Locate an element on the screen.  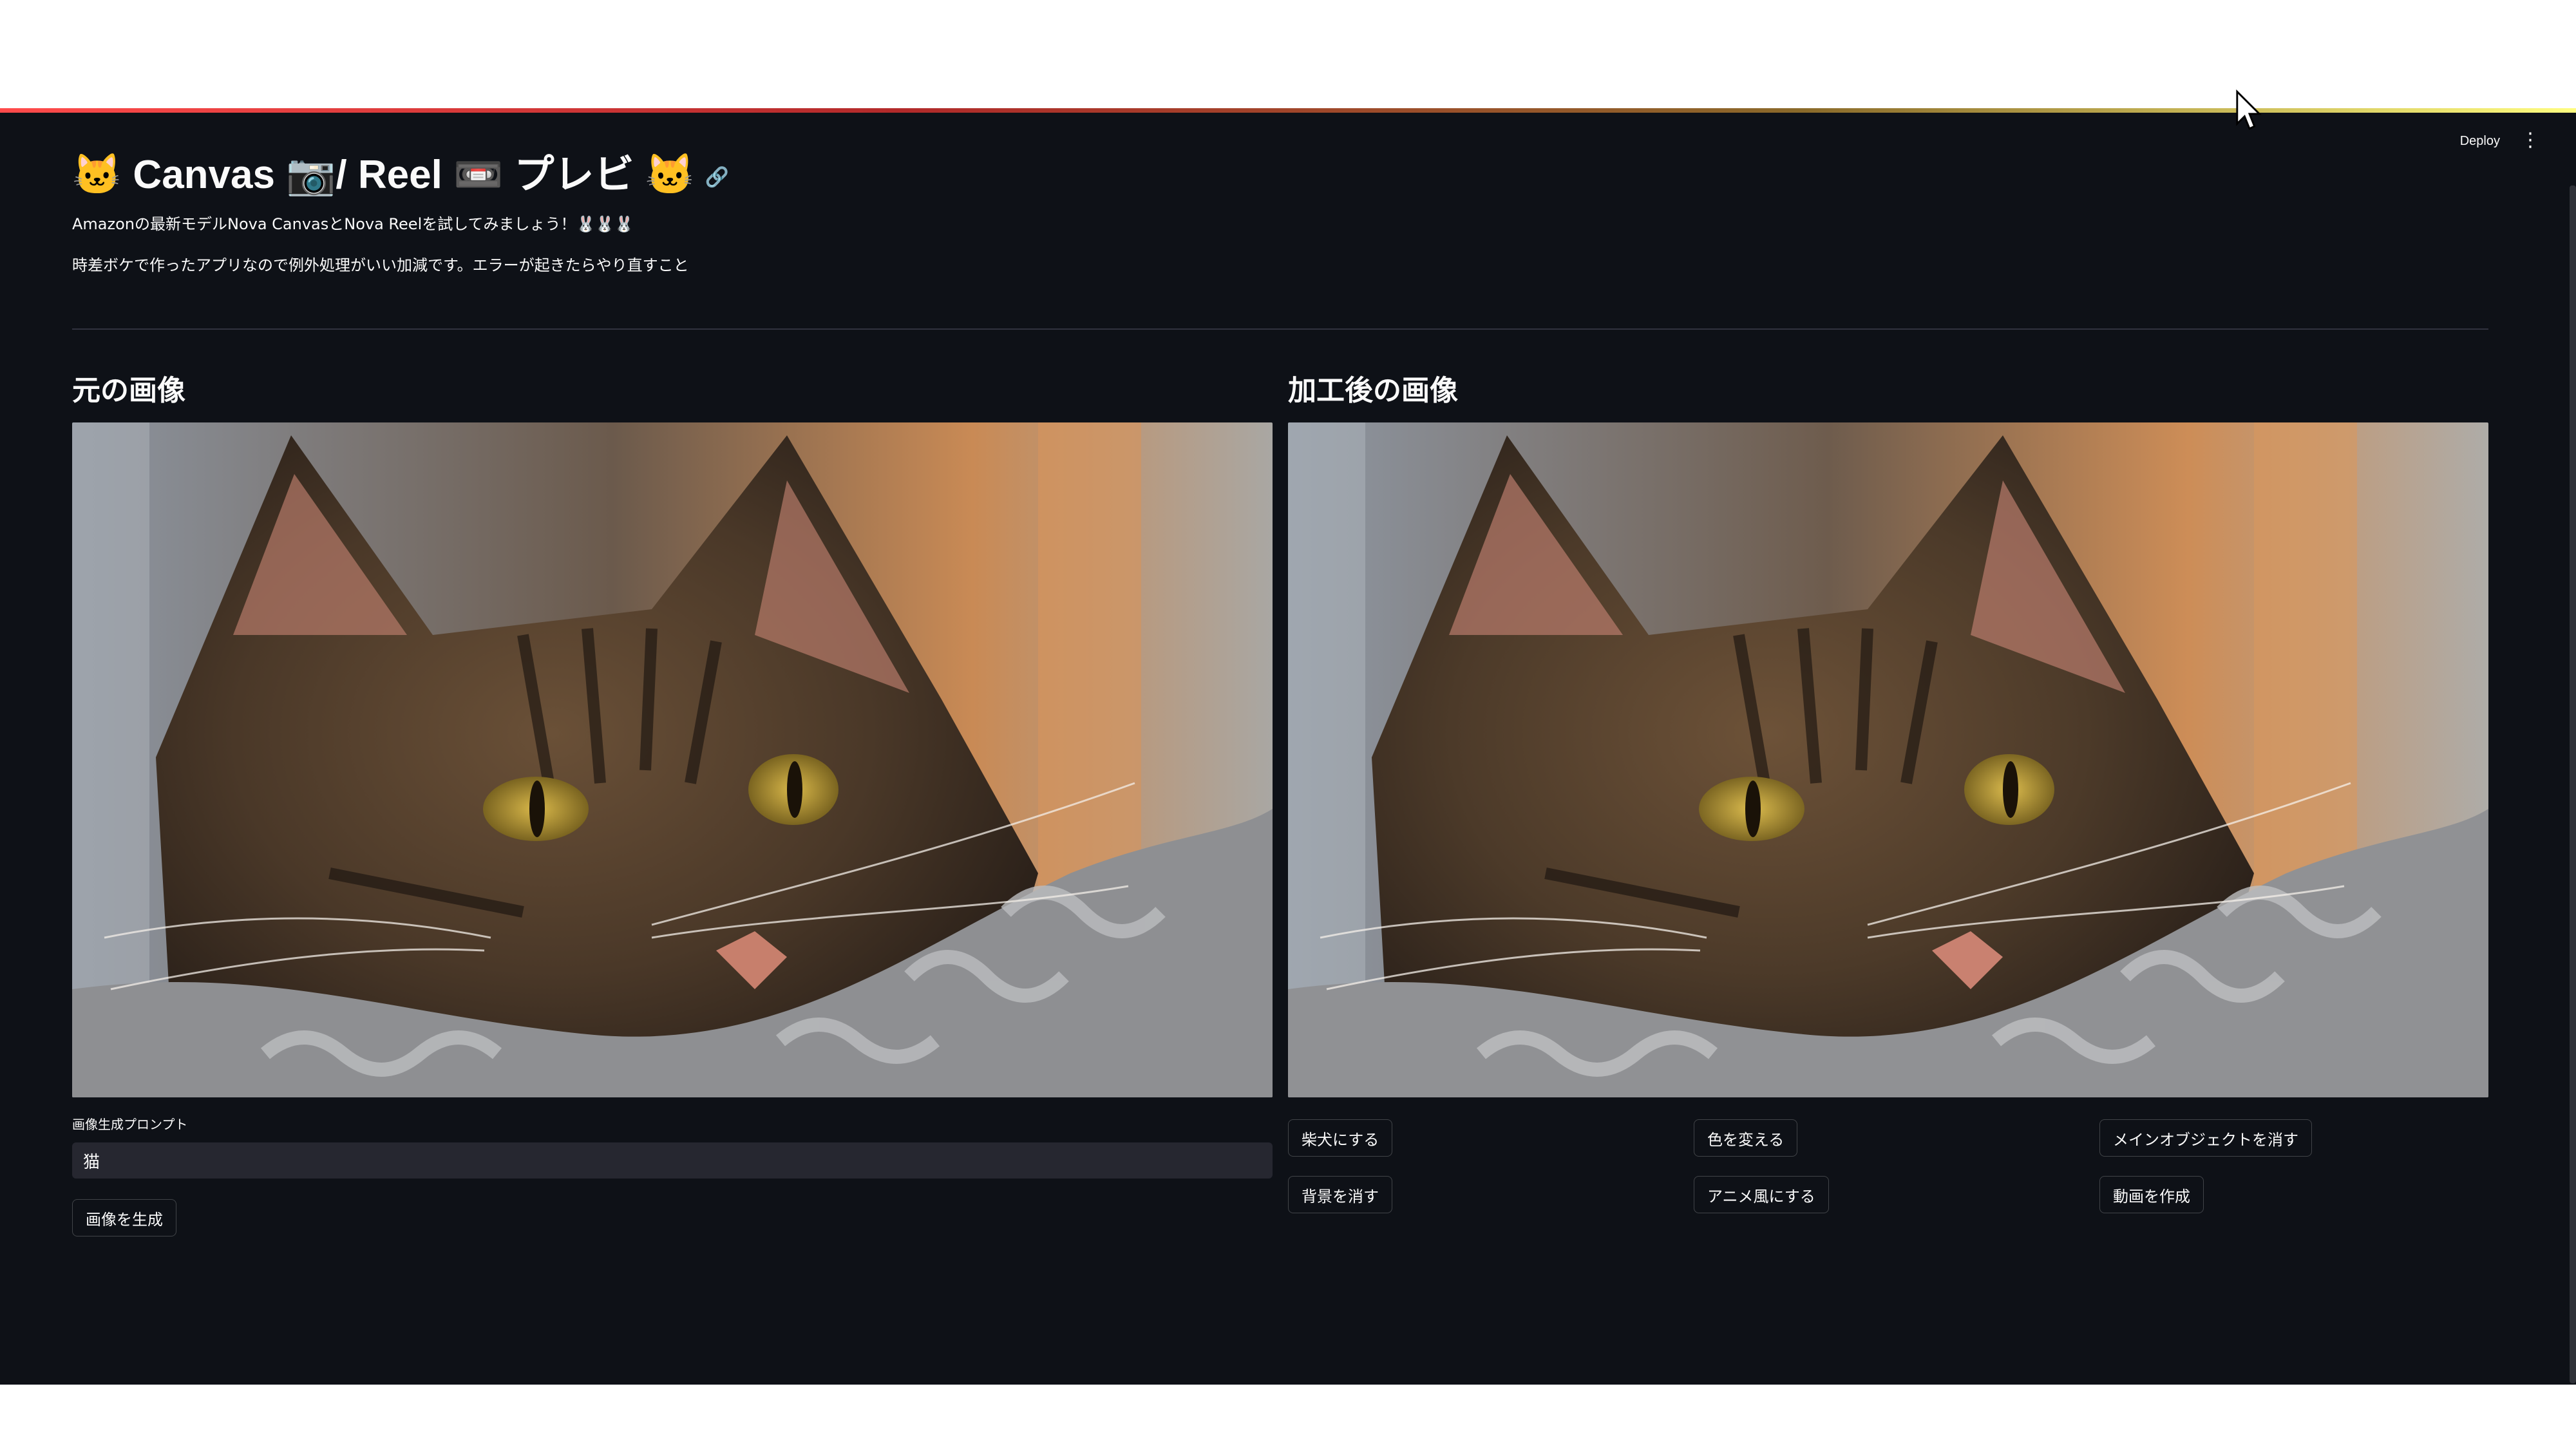
link-icon: 🔗 is located at coordinates (717, 177).